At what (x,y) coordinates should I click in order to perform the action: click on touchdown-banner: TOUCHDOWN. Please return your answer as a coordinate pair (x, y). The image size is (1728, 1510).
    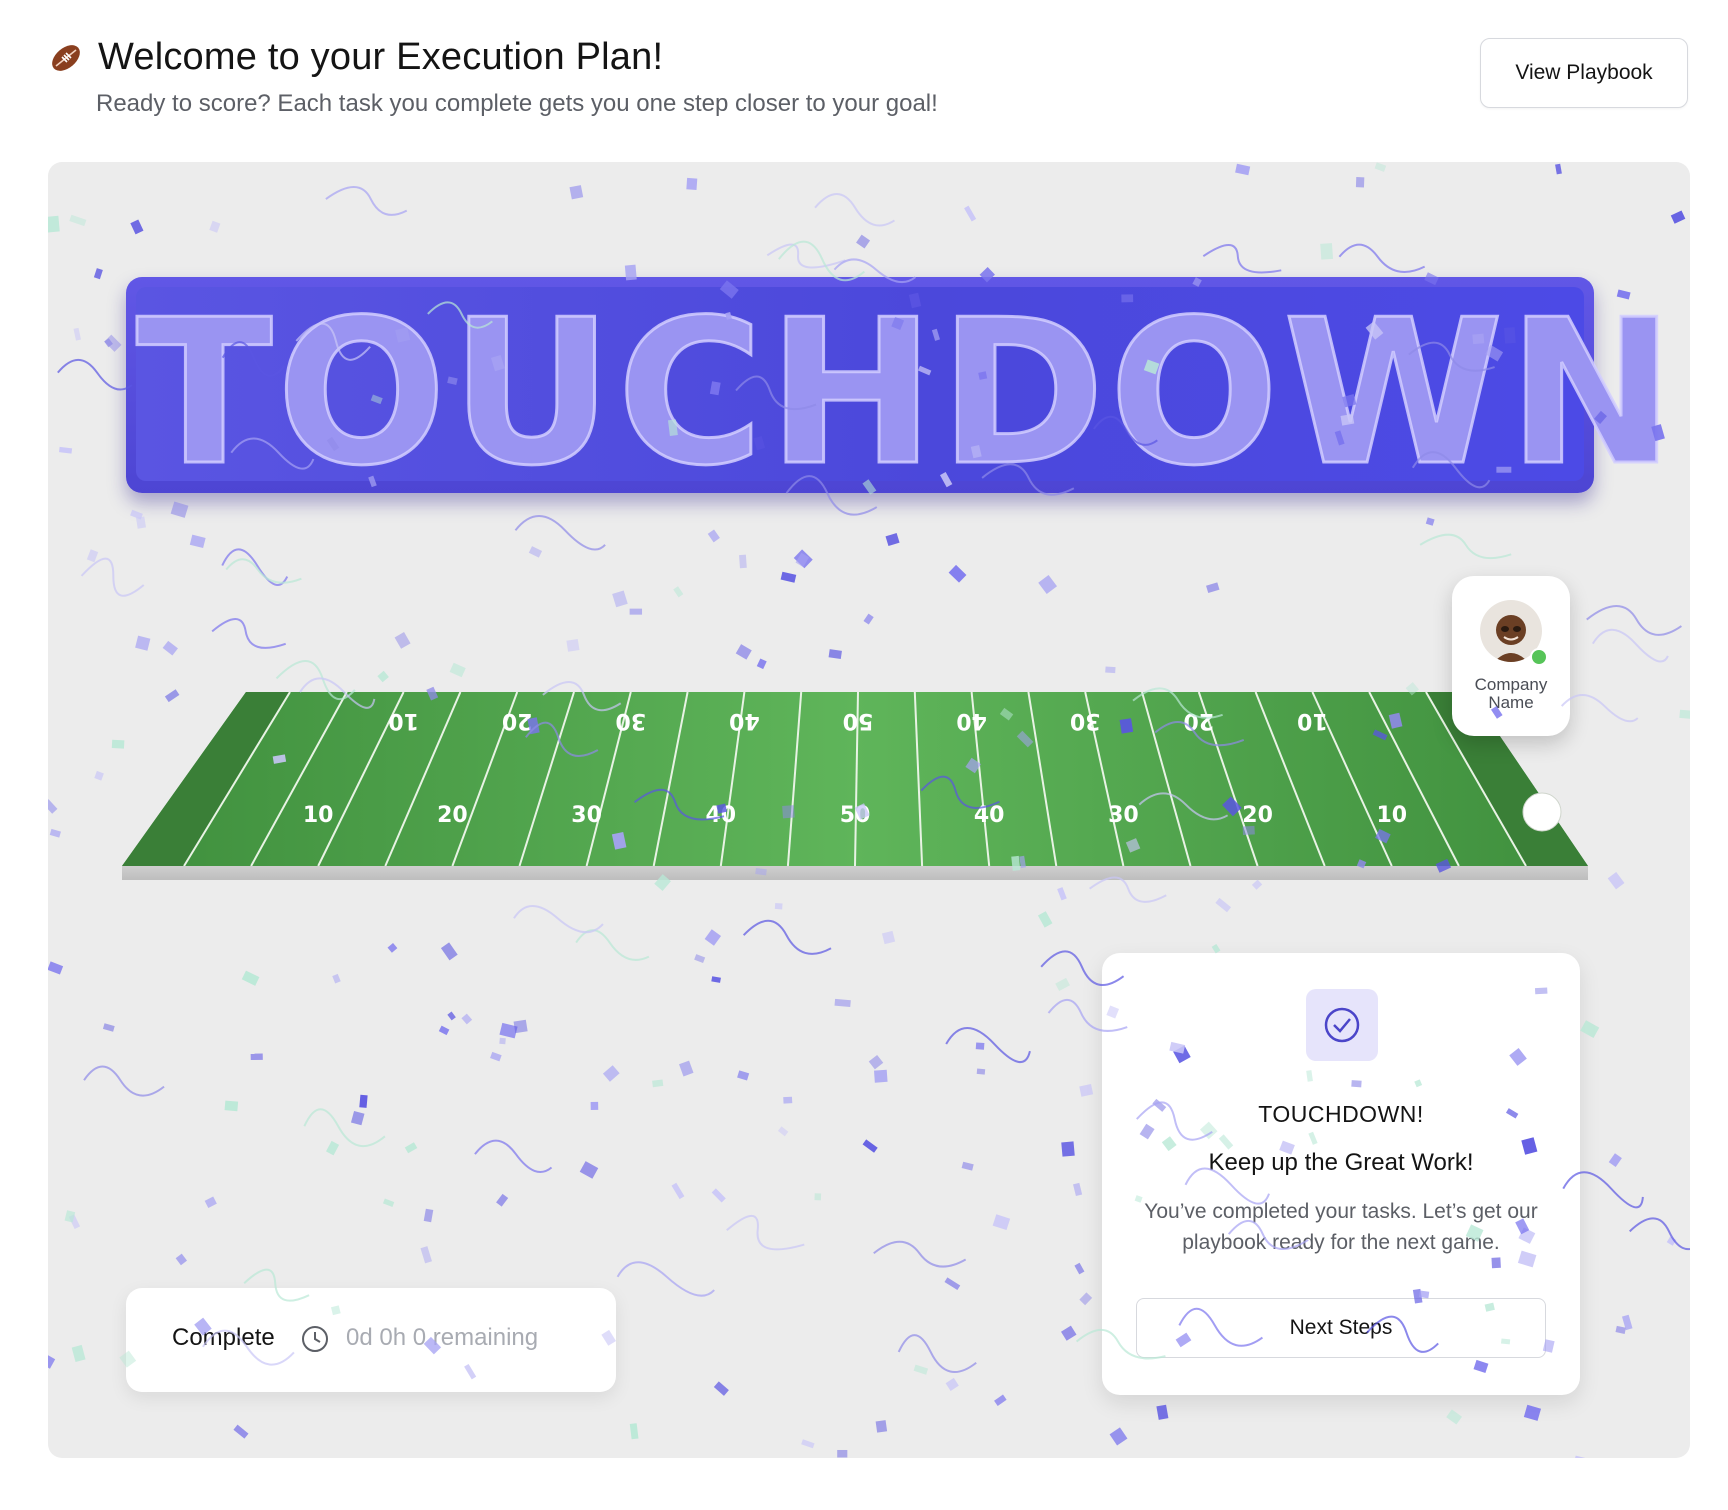
    Looking at the image, I should click on (901, 388).